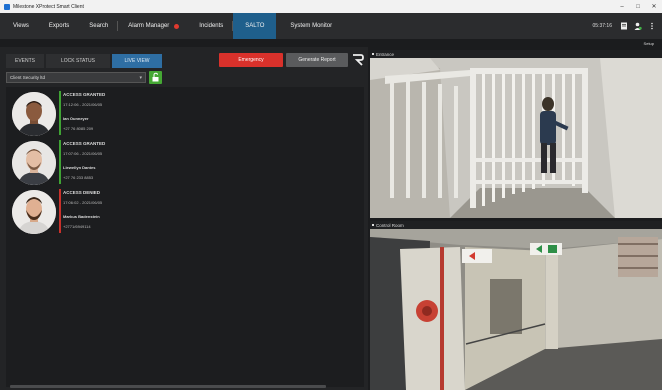  What do you see at coordinates (385, 54) in the screenshot?
I see `camera-title: Entrance` at bounding box center [385, 54].